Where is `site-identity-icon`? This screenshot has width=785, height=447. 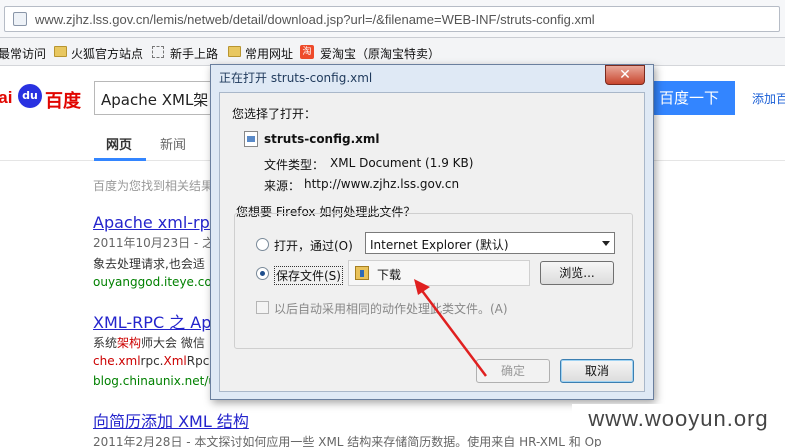
site-identity-icon is located at coordinates (20, 19).